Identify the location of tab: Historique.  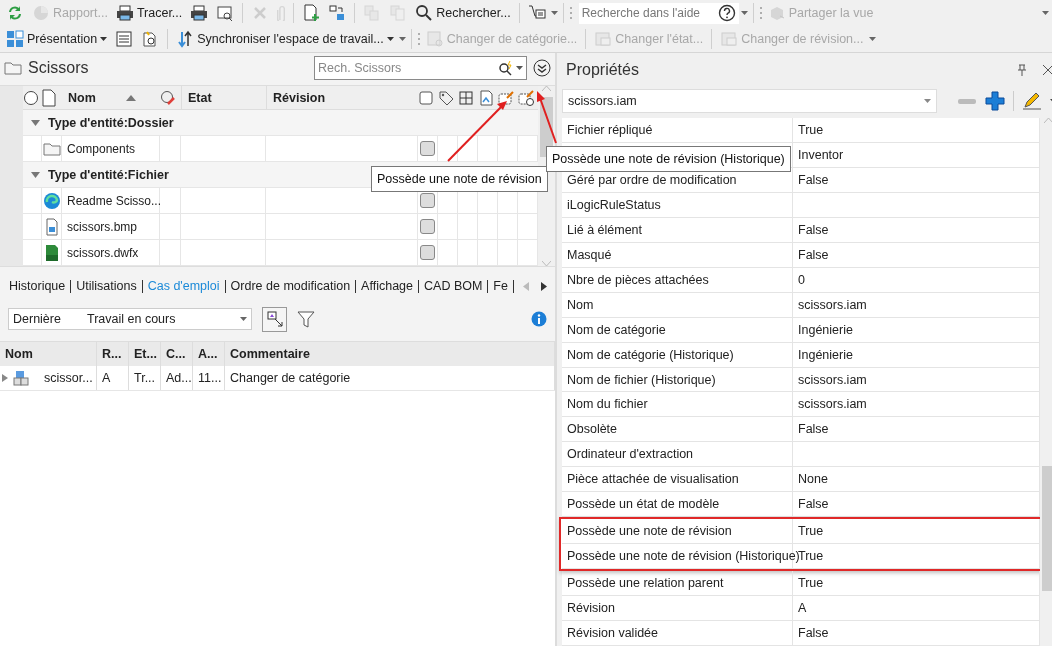
(38, 286).